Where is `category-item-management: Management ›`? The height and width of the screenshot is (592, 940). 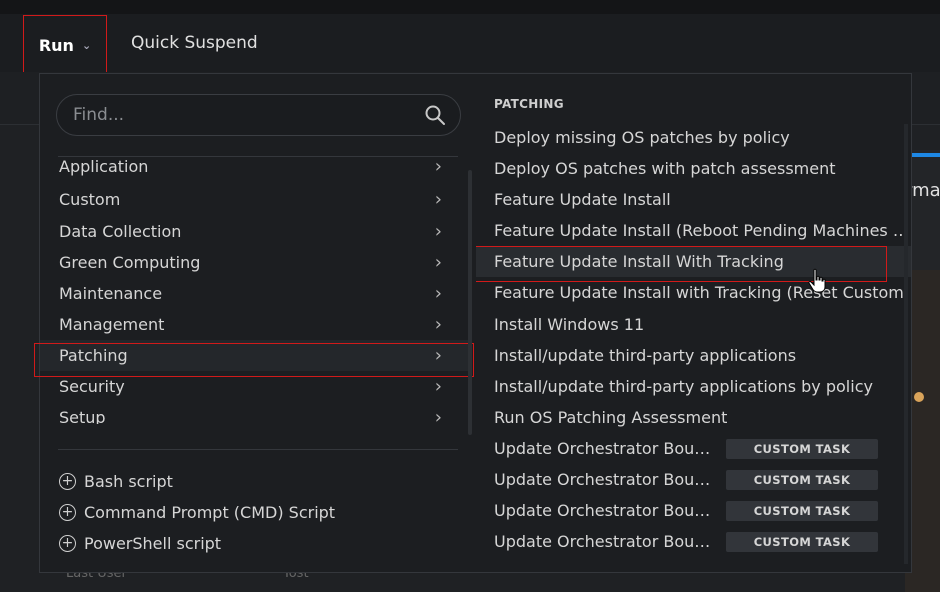
category-item-management: Management › is located at coordinates (255, 324).